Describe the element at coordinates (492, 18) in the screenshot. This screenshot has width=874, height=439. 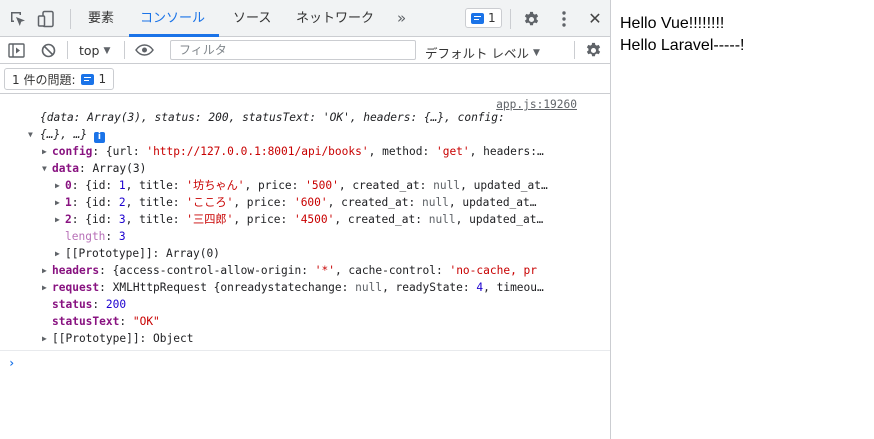
I see `issues-badge-count: 1` at that location.